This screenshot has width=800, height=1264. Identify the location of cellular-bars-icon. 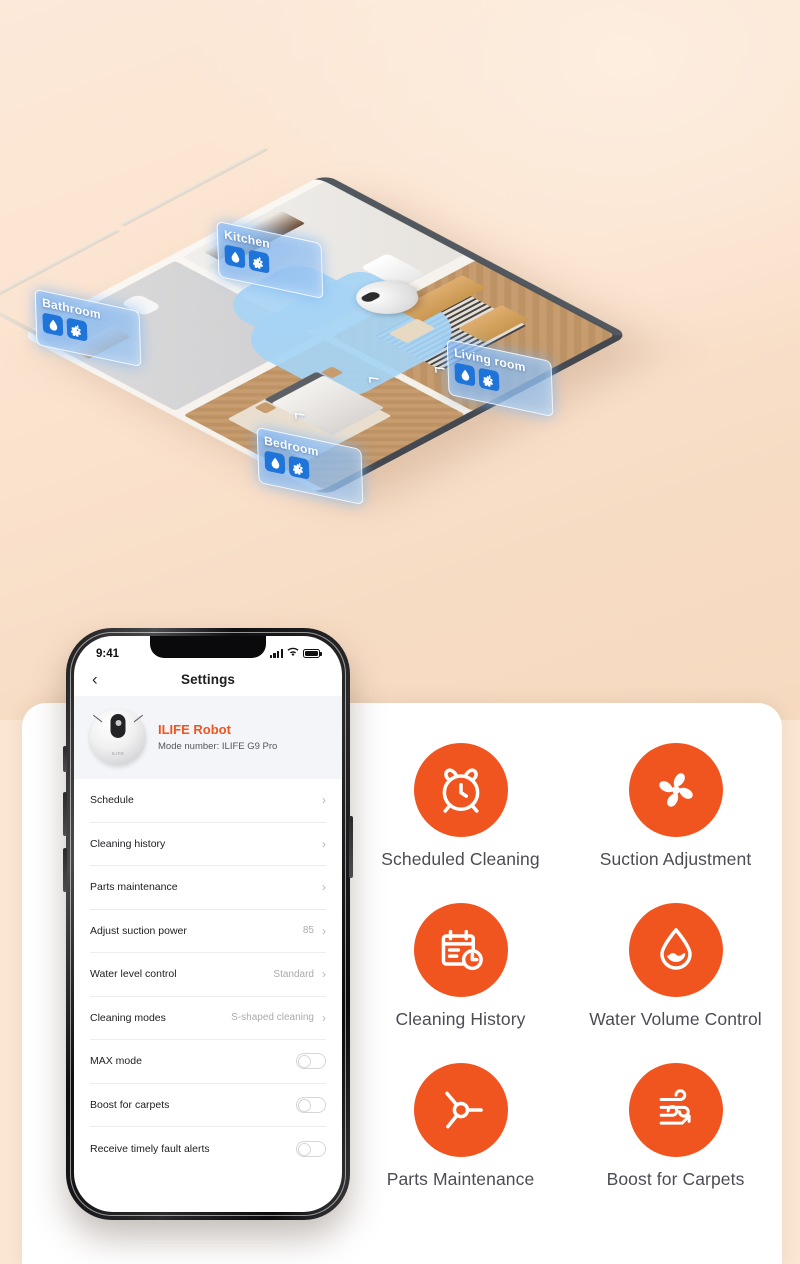
(276, 653).